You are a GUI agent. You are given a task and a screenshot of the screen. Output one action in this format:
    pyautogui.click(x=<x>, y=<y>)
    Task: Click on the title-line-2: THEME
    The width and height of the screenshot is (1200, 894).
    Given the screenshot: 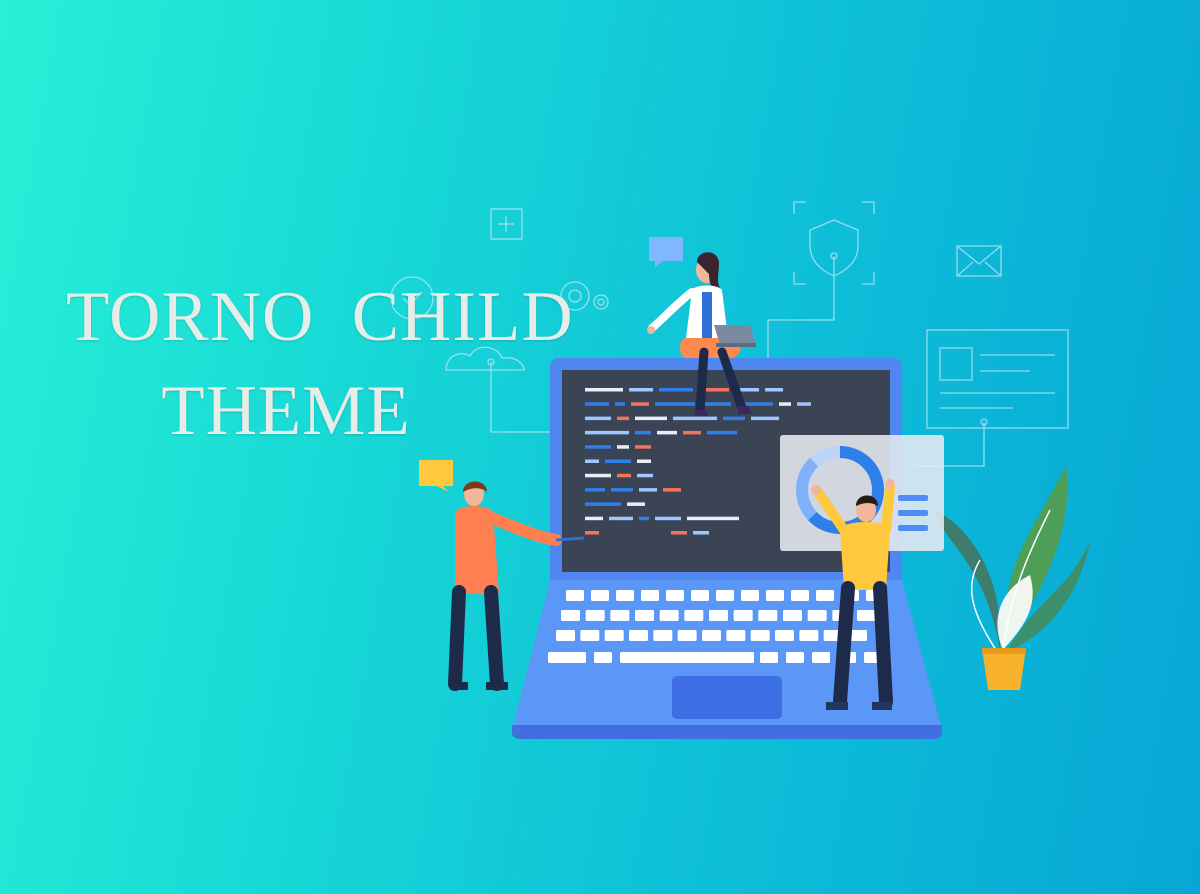 What is the action you would take?
    pyautogui.click(x=286, y=411)
    